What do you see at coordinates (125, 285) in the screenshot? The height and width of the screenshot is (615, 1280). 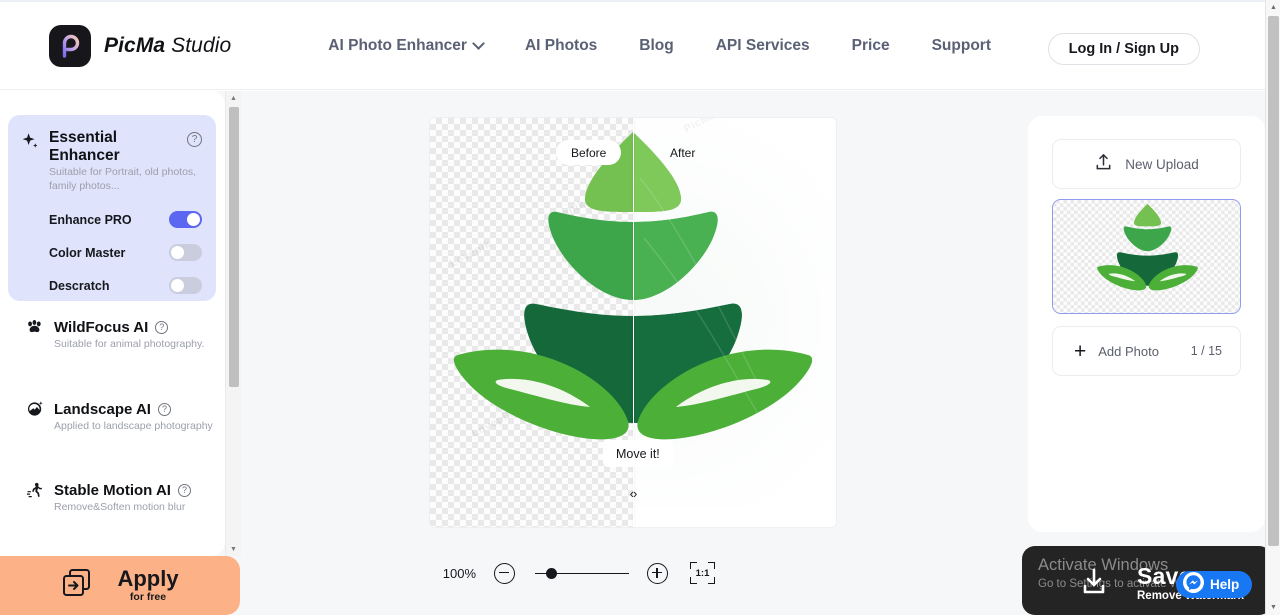 I see `option-row-descratch: Descratch` at bounding box center [125, 285].